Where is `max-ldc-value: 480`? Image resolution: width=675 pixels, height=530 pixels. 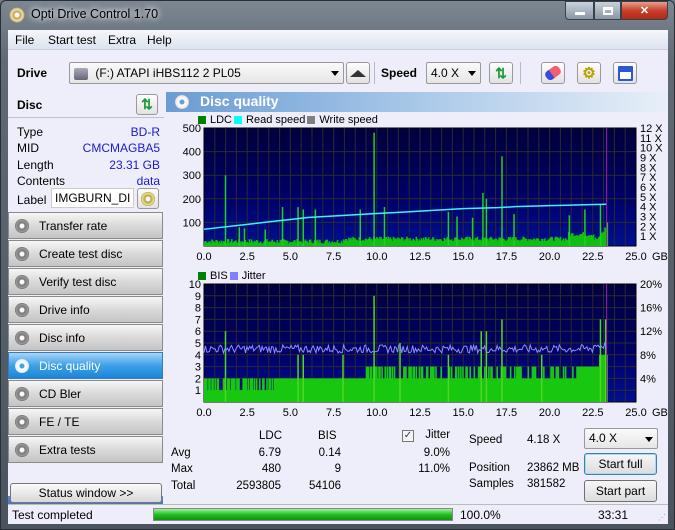
max-ldc-value: 480 is located at coordinates (271, 469).